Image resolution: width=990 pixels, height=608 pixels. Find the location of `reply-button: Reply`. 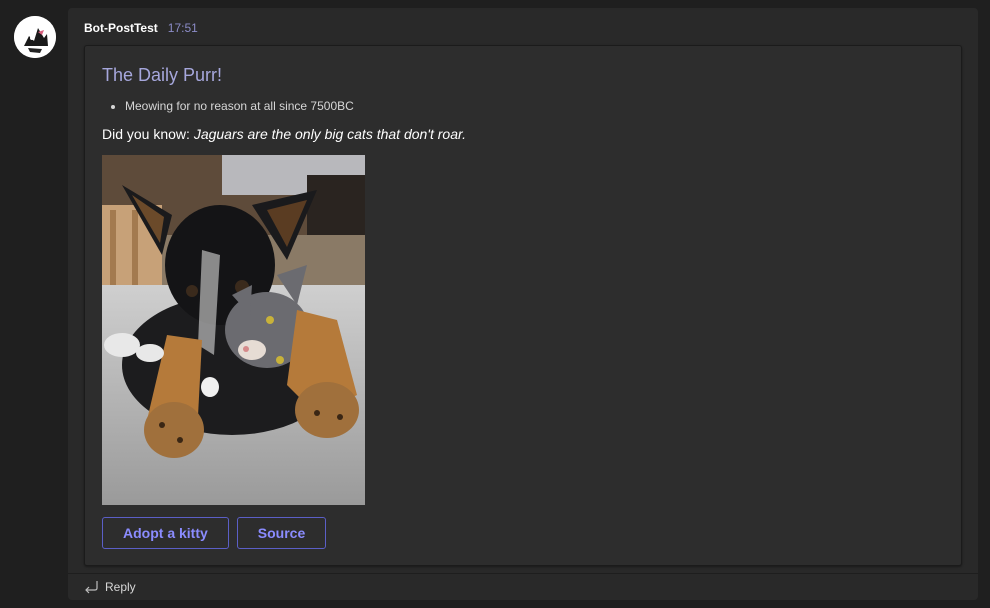

reply-button: Reply is located at coordinates (523, 586).